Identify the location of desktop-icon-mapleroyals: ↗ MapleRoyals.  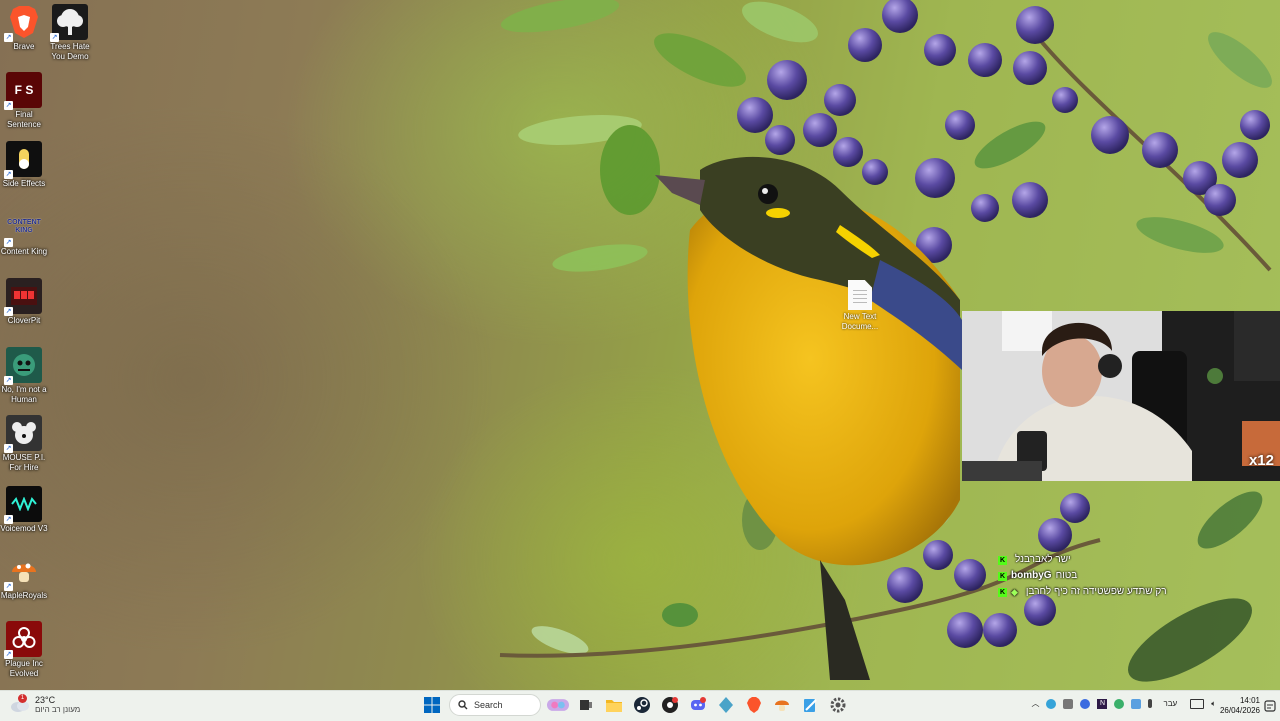
(24, 577).